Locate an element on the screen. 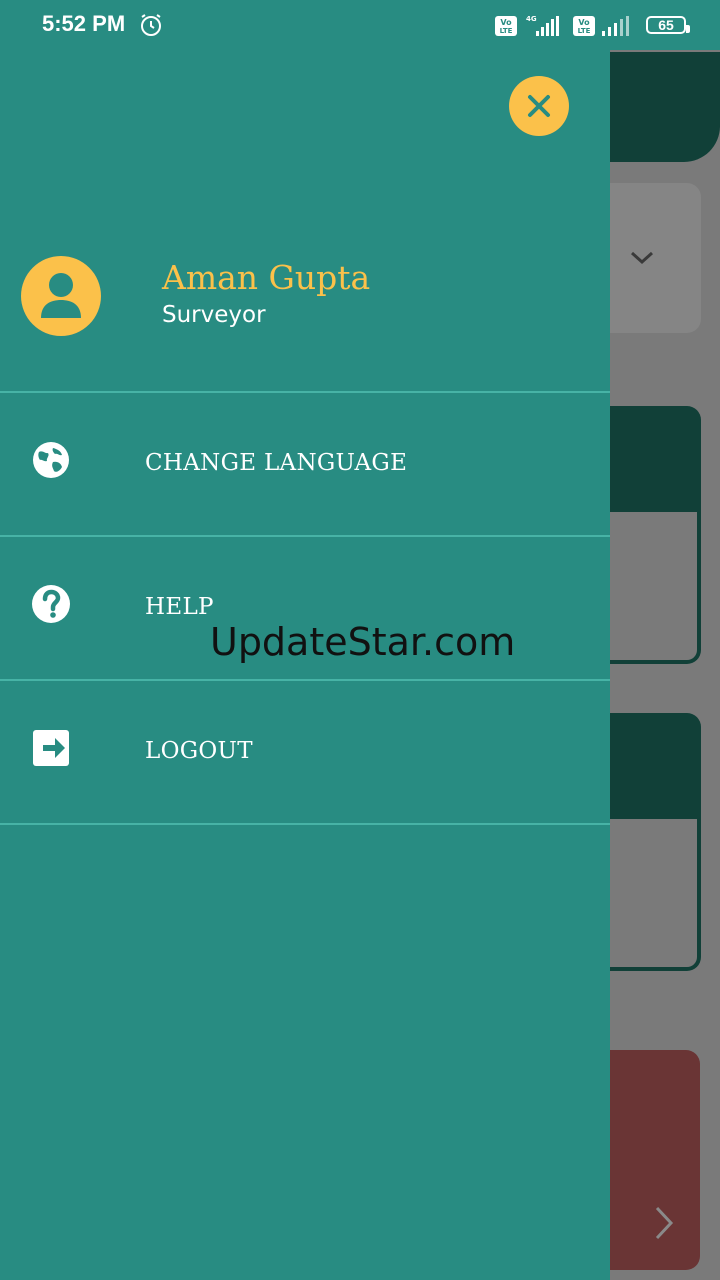 Image resolution: width=720 pixels, height=1280 pixels. user-role: Surveyor is located at coordinates (214, 315).